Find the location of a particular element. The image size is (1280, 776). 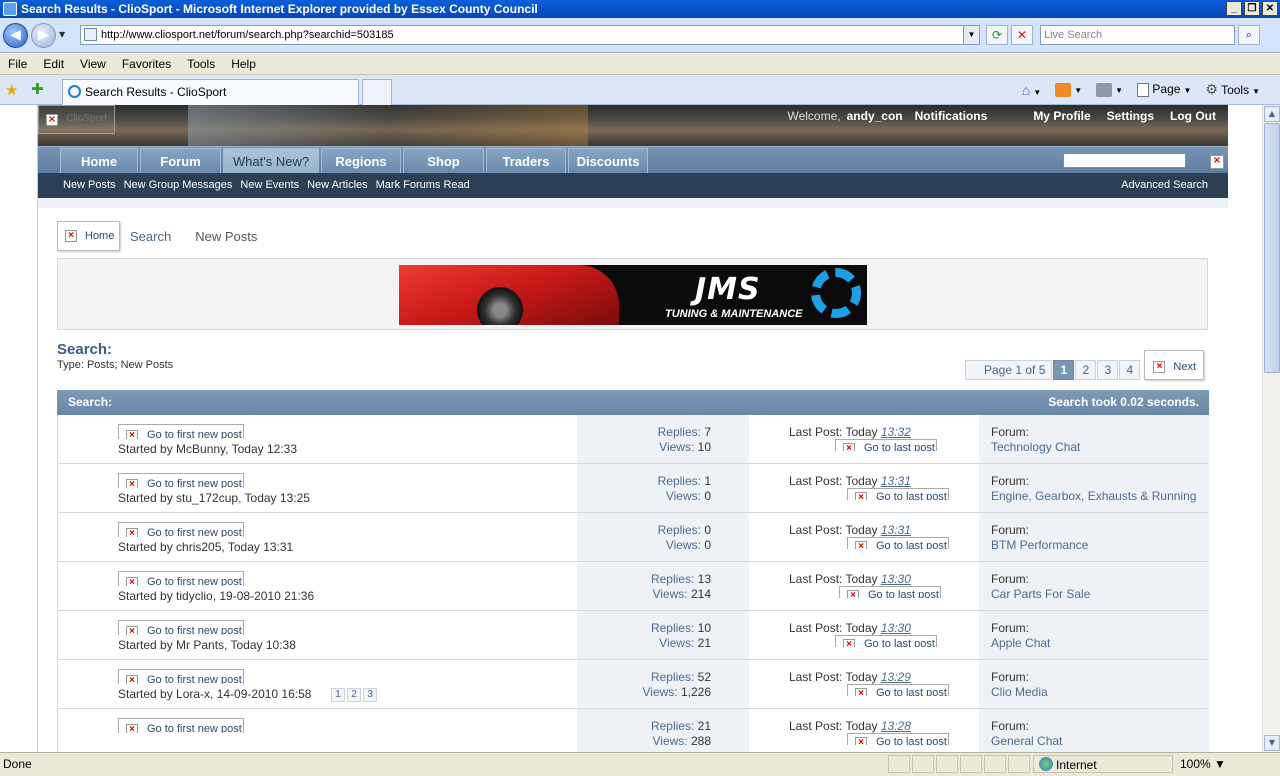

tab-whats-new: What's New? is located at coordinates (271, 161).